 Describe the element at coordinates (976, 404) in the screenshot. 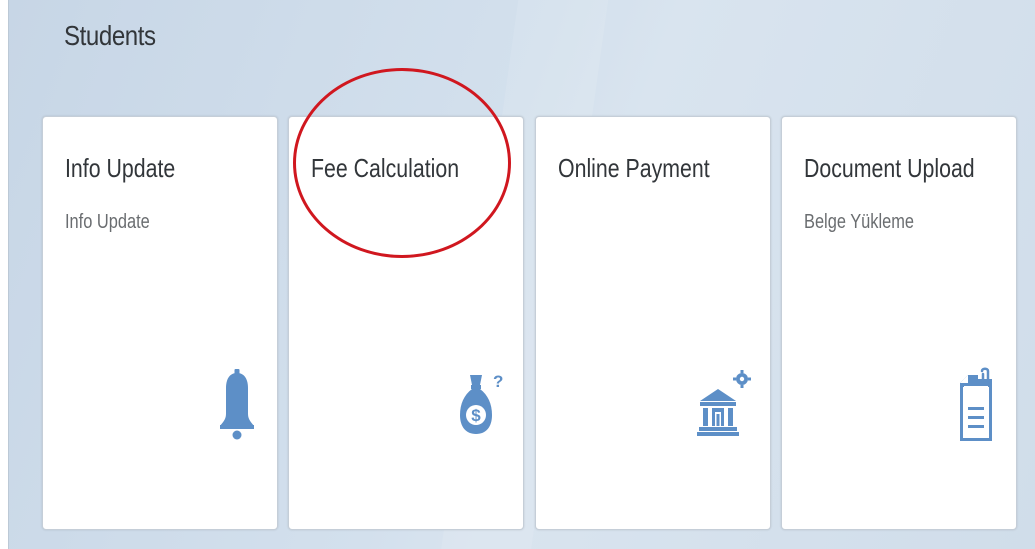

I see `document-attachment-icon` at that location.